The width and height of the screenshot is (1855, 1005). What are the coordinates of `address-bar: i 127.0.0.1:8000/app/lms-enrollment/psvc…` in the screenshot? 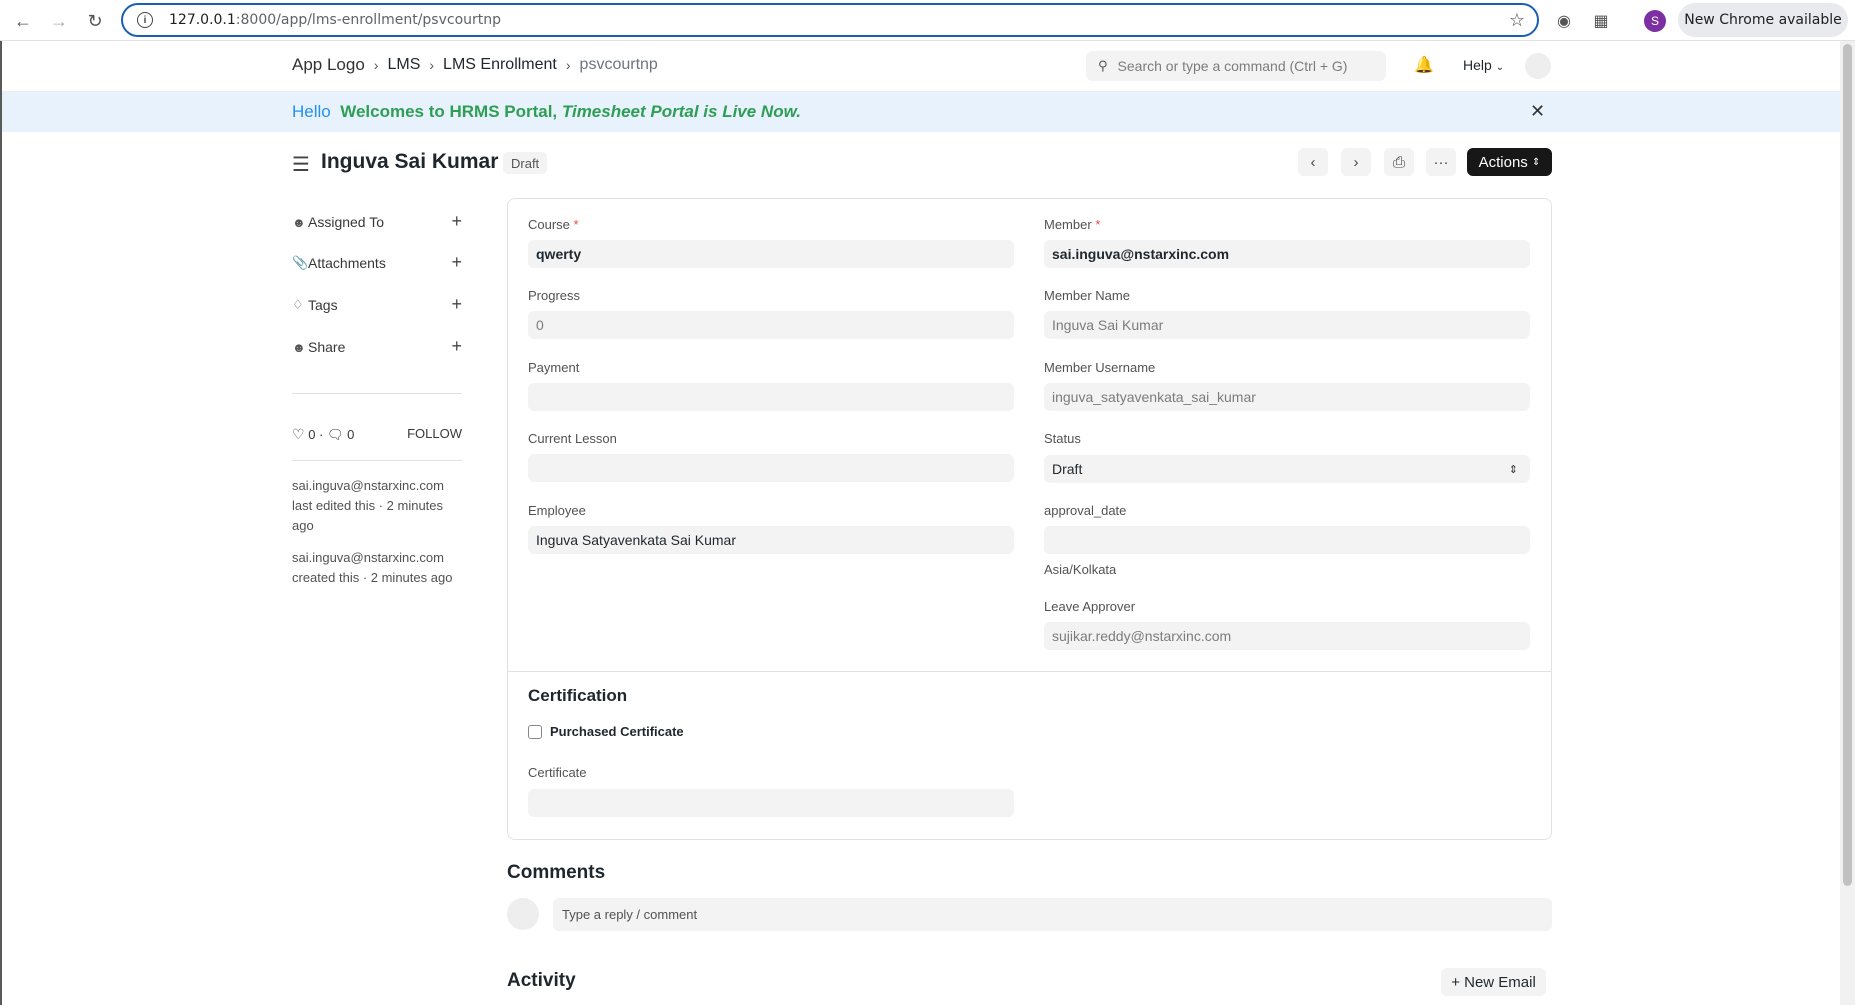 It's located at (830, 20).